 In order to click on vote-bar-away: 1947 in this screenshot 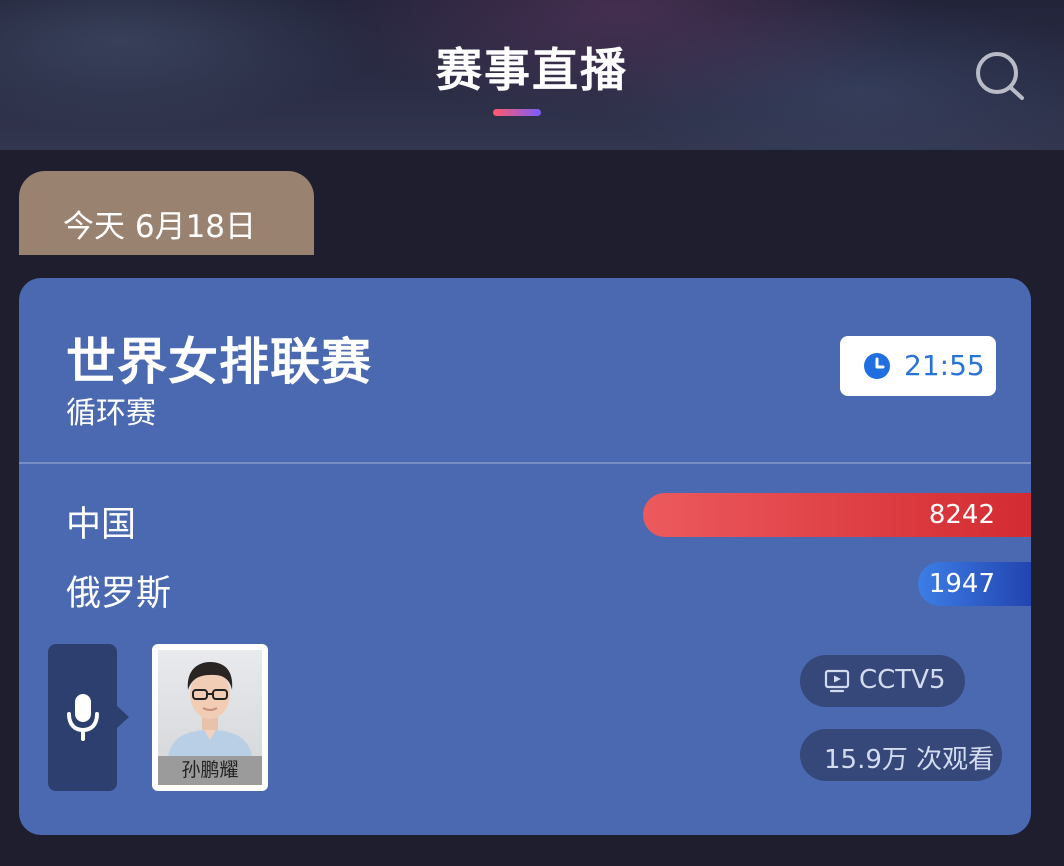, I will do `click(974, 584)`.